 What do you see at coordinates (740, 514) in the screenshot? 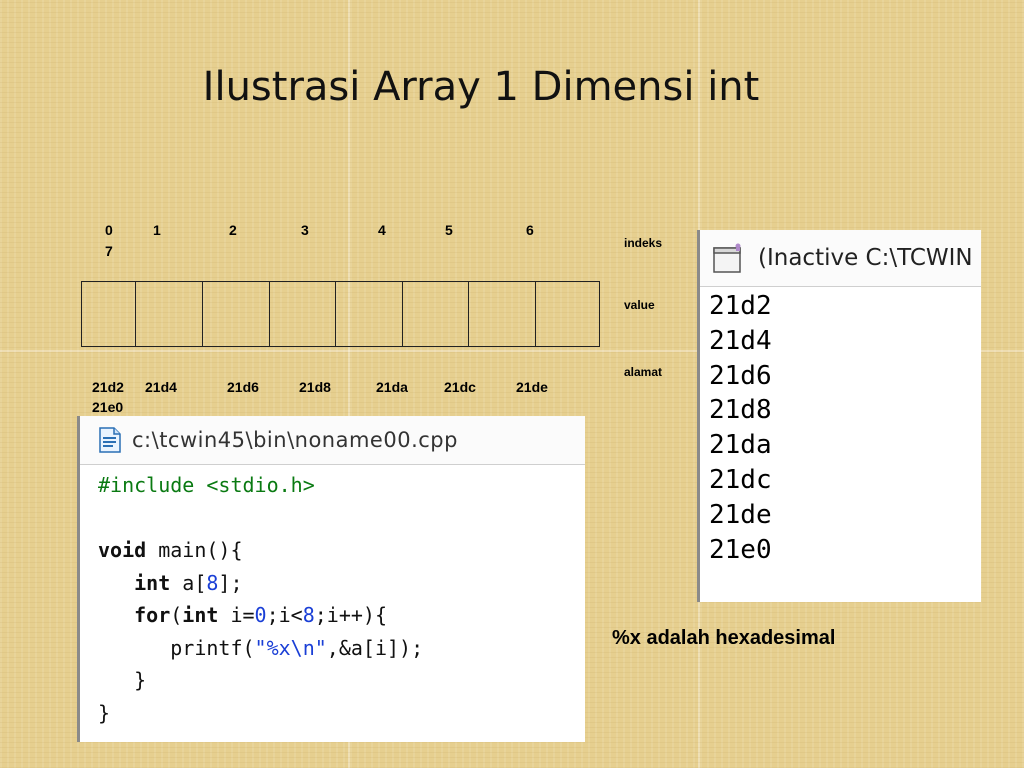
I see `console-output-line: 21de` at bounding box center [740, 514].